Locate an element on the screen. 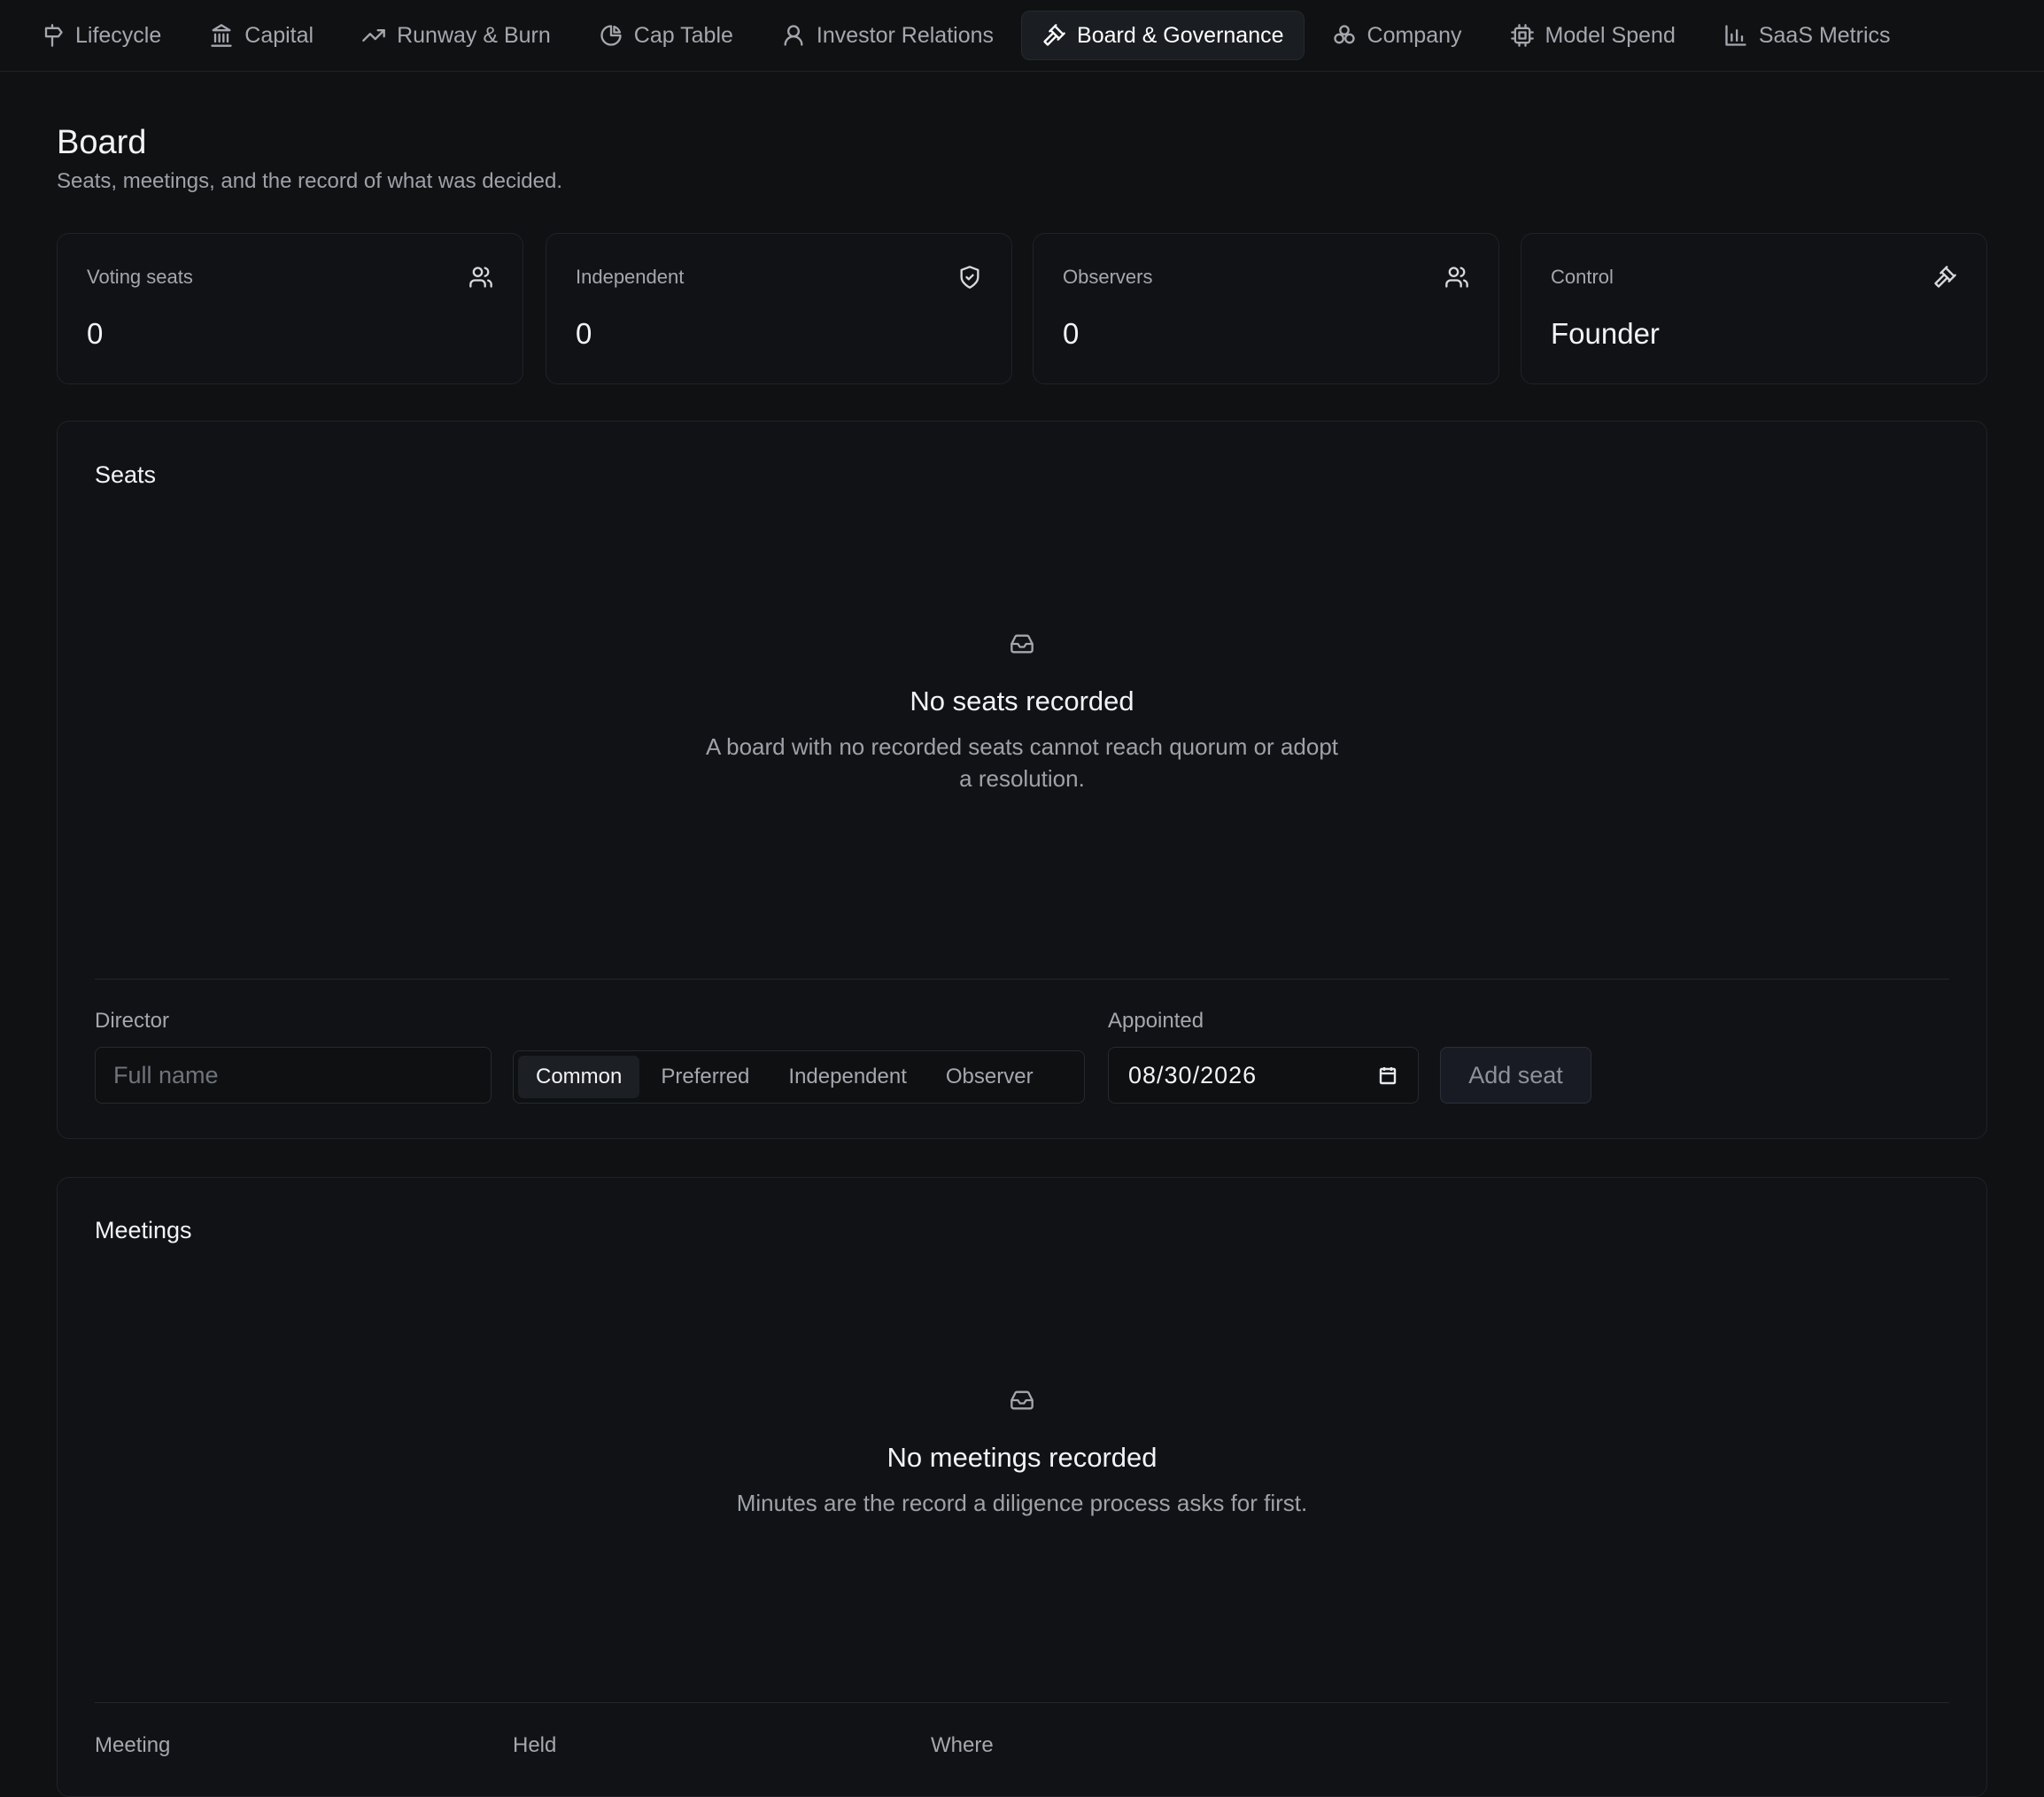  stat-value: Founder is located at coordinates (1605, 333).